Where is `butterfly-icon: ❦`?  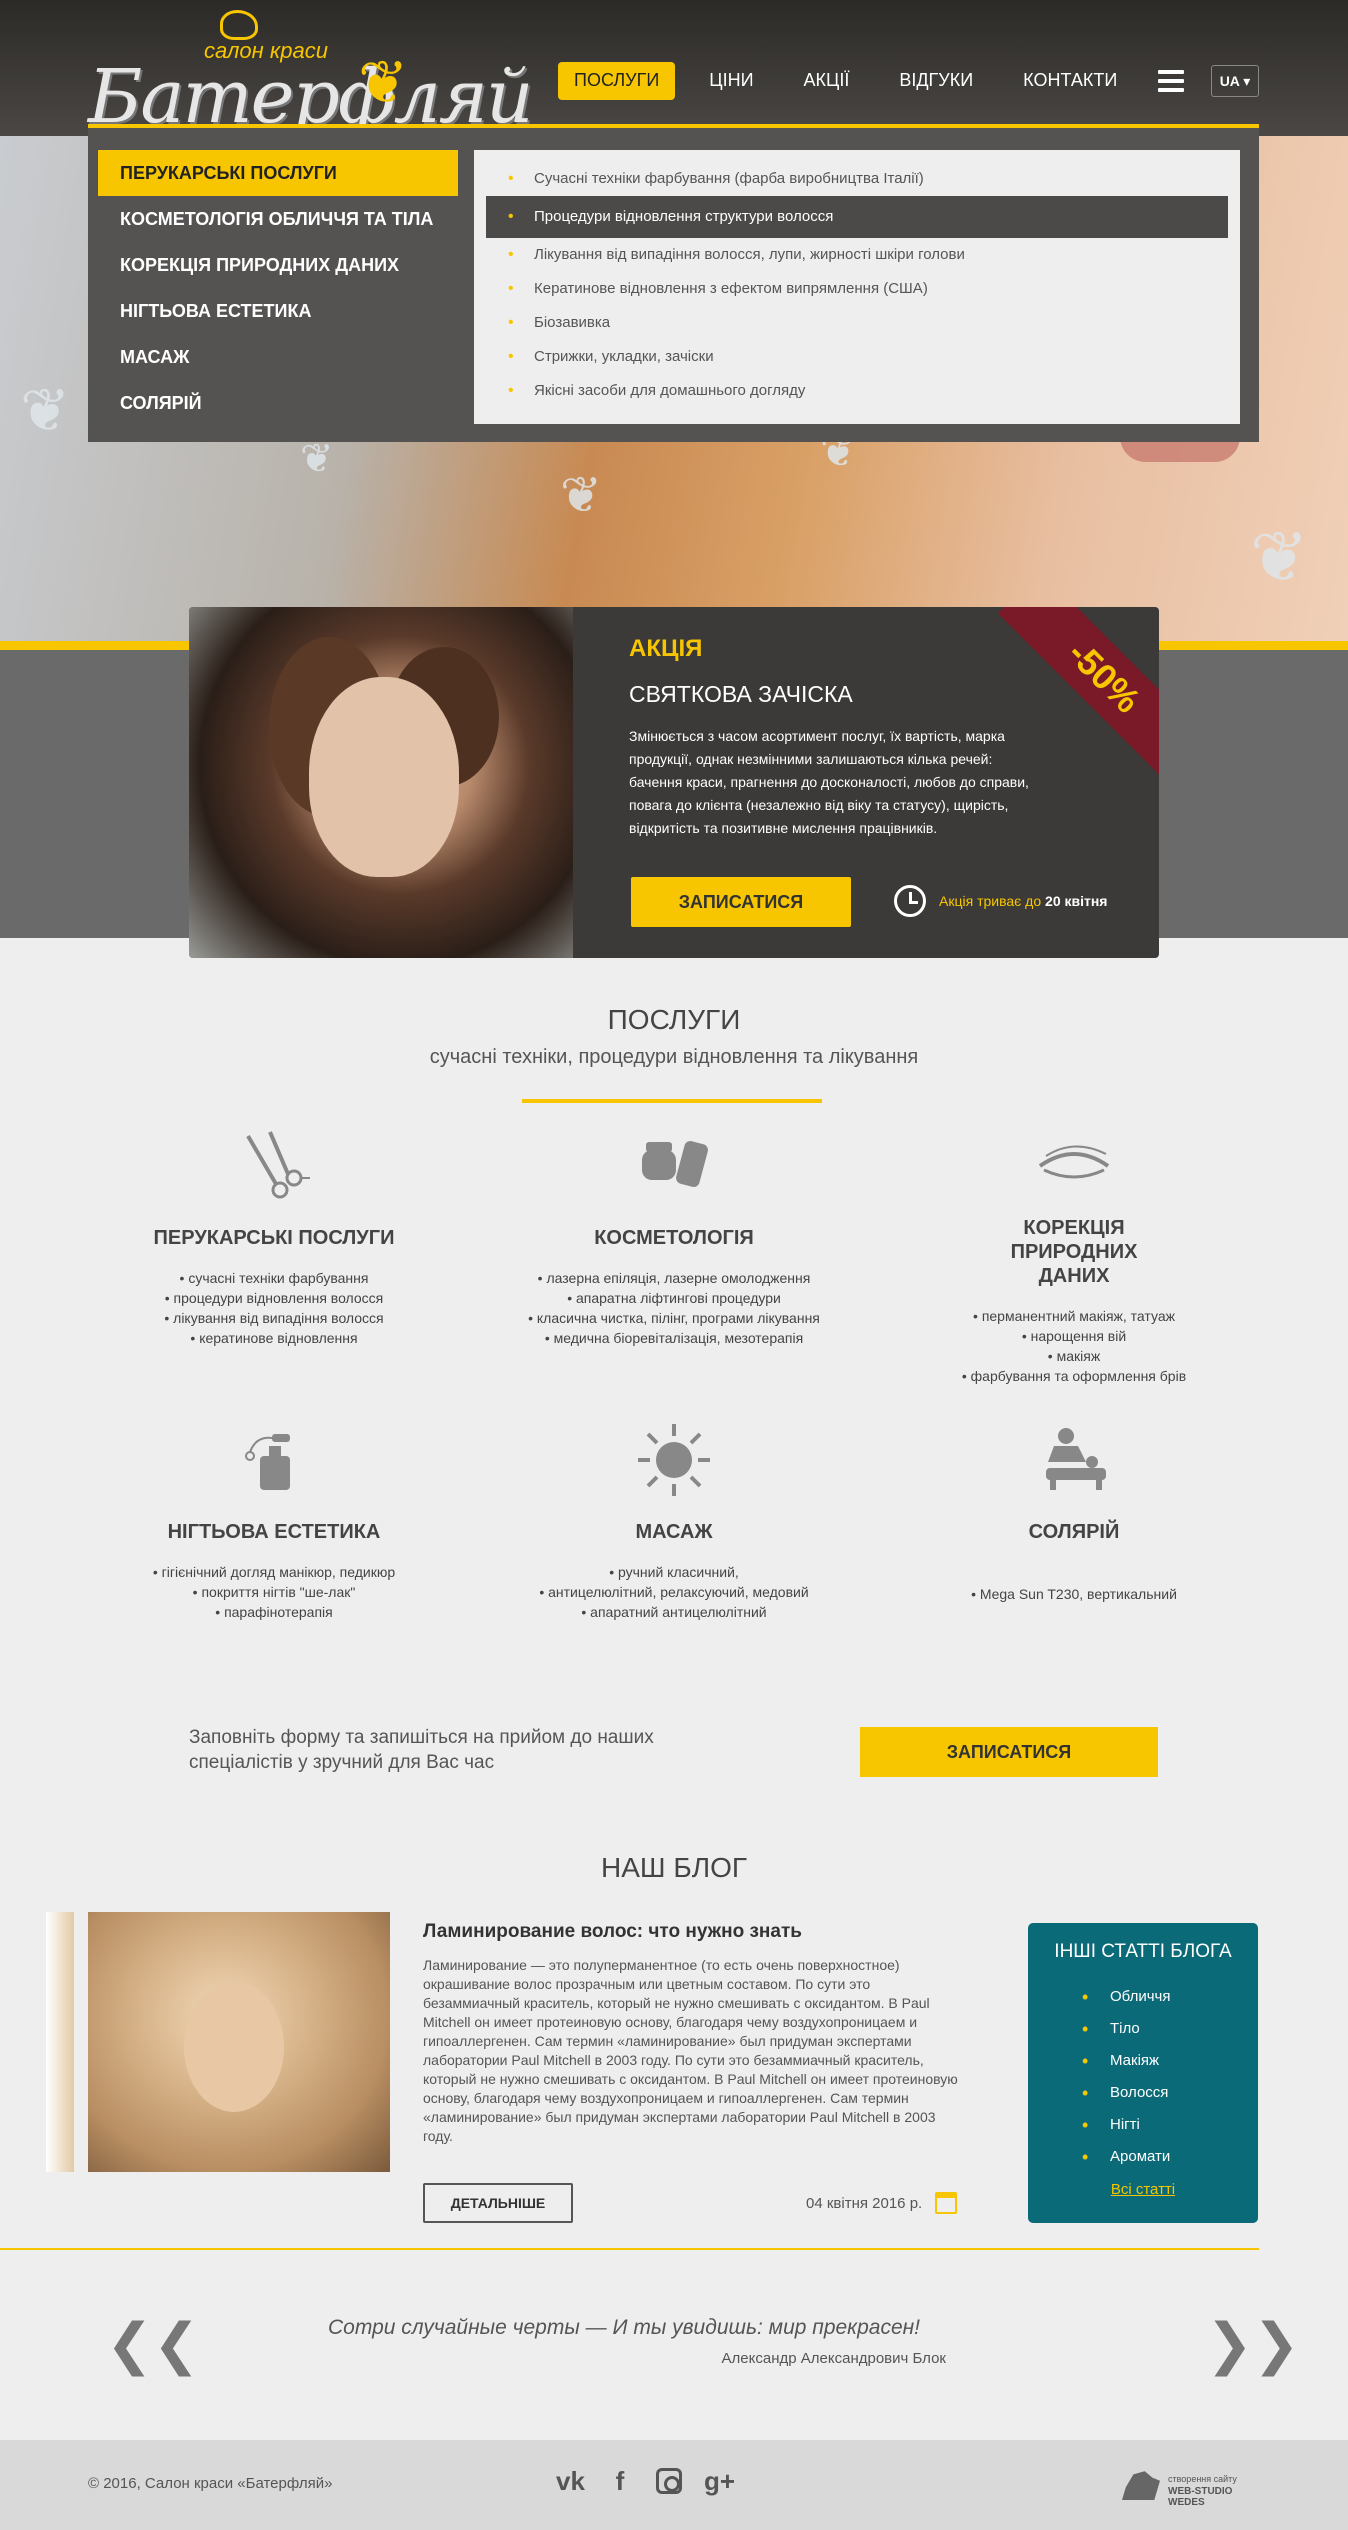 butterfly-icon: ❦ is located at coordinates (1279, 557).